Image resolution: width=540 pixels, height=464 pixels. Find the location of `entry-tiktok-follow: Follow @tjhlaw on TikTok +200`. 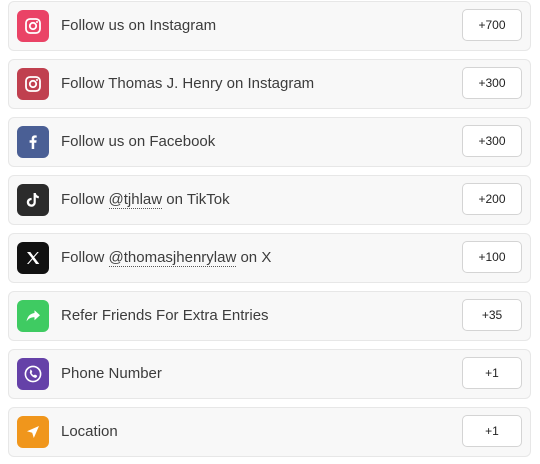

entry-tiktok-follow: Follow @tjhlaw on TikTok +200 is located at coordinates (269, 200).